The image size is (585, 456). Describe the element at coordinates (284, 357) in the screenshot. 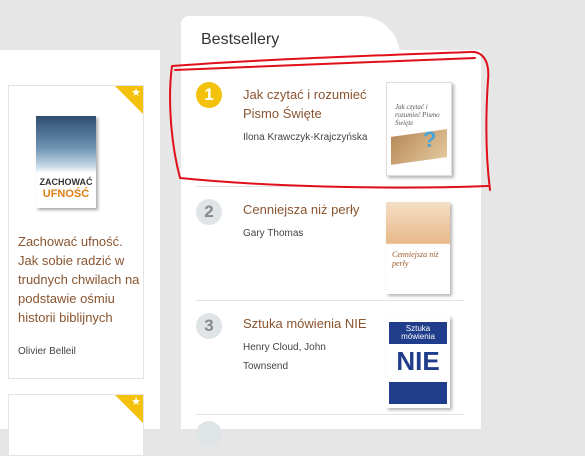

I see `book-author: Henry Cloud, John Townsend` at that location.